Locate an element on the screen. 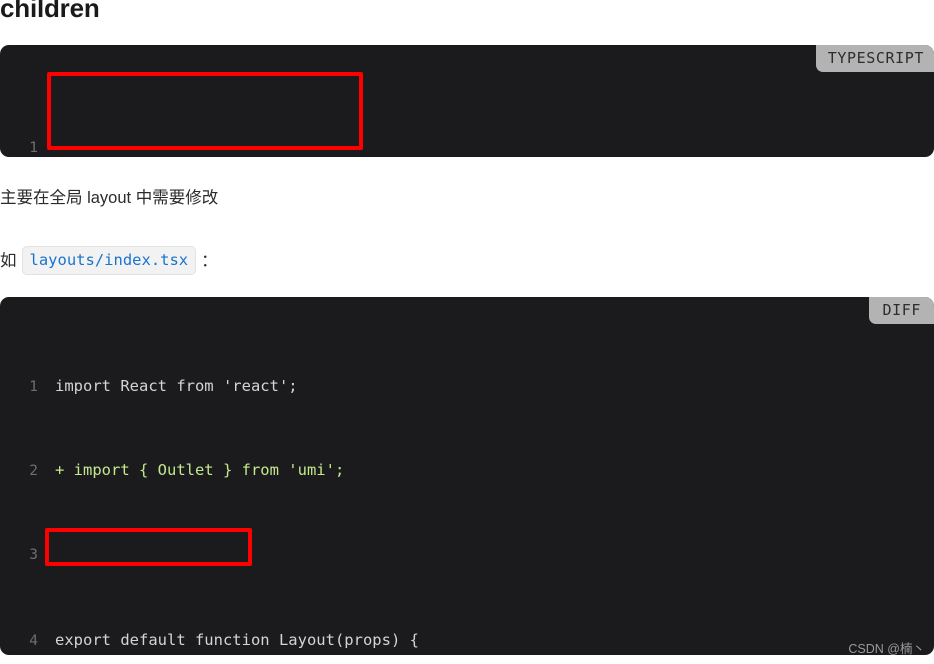  code-line: 1 import { Outlet } from 'umi'; is located at coordinates (200, 145).